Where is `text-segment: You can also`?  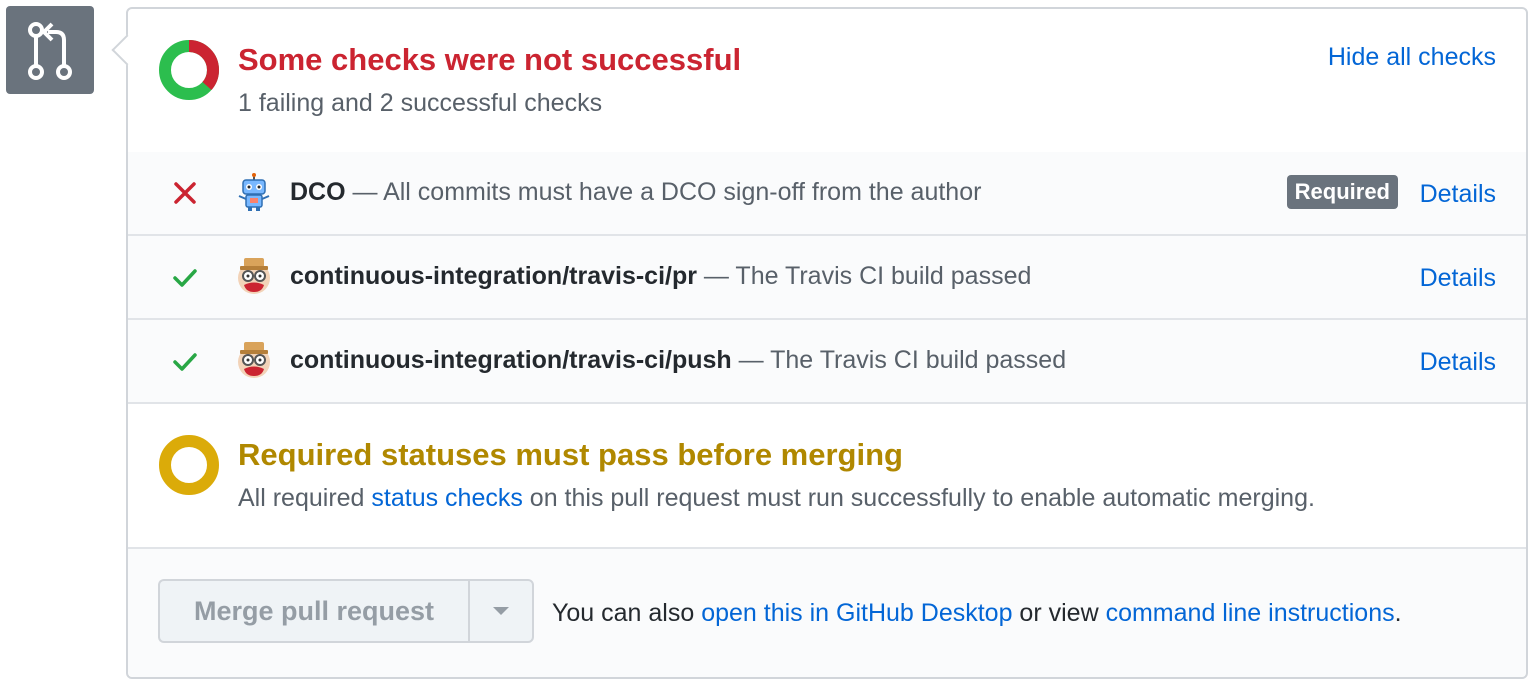 text-segment: You can also is located at coordinates (627, 613).